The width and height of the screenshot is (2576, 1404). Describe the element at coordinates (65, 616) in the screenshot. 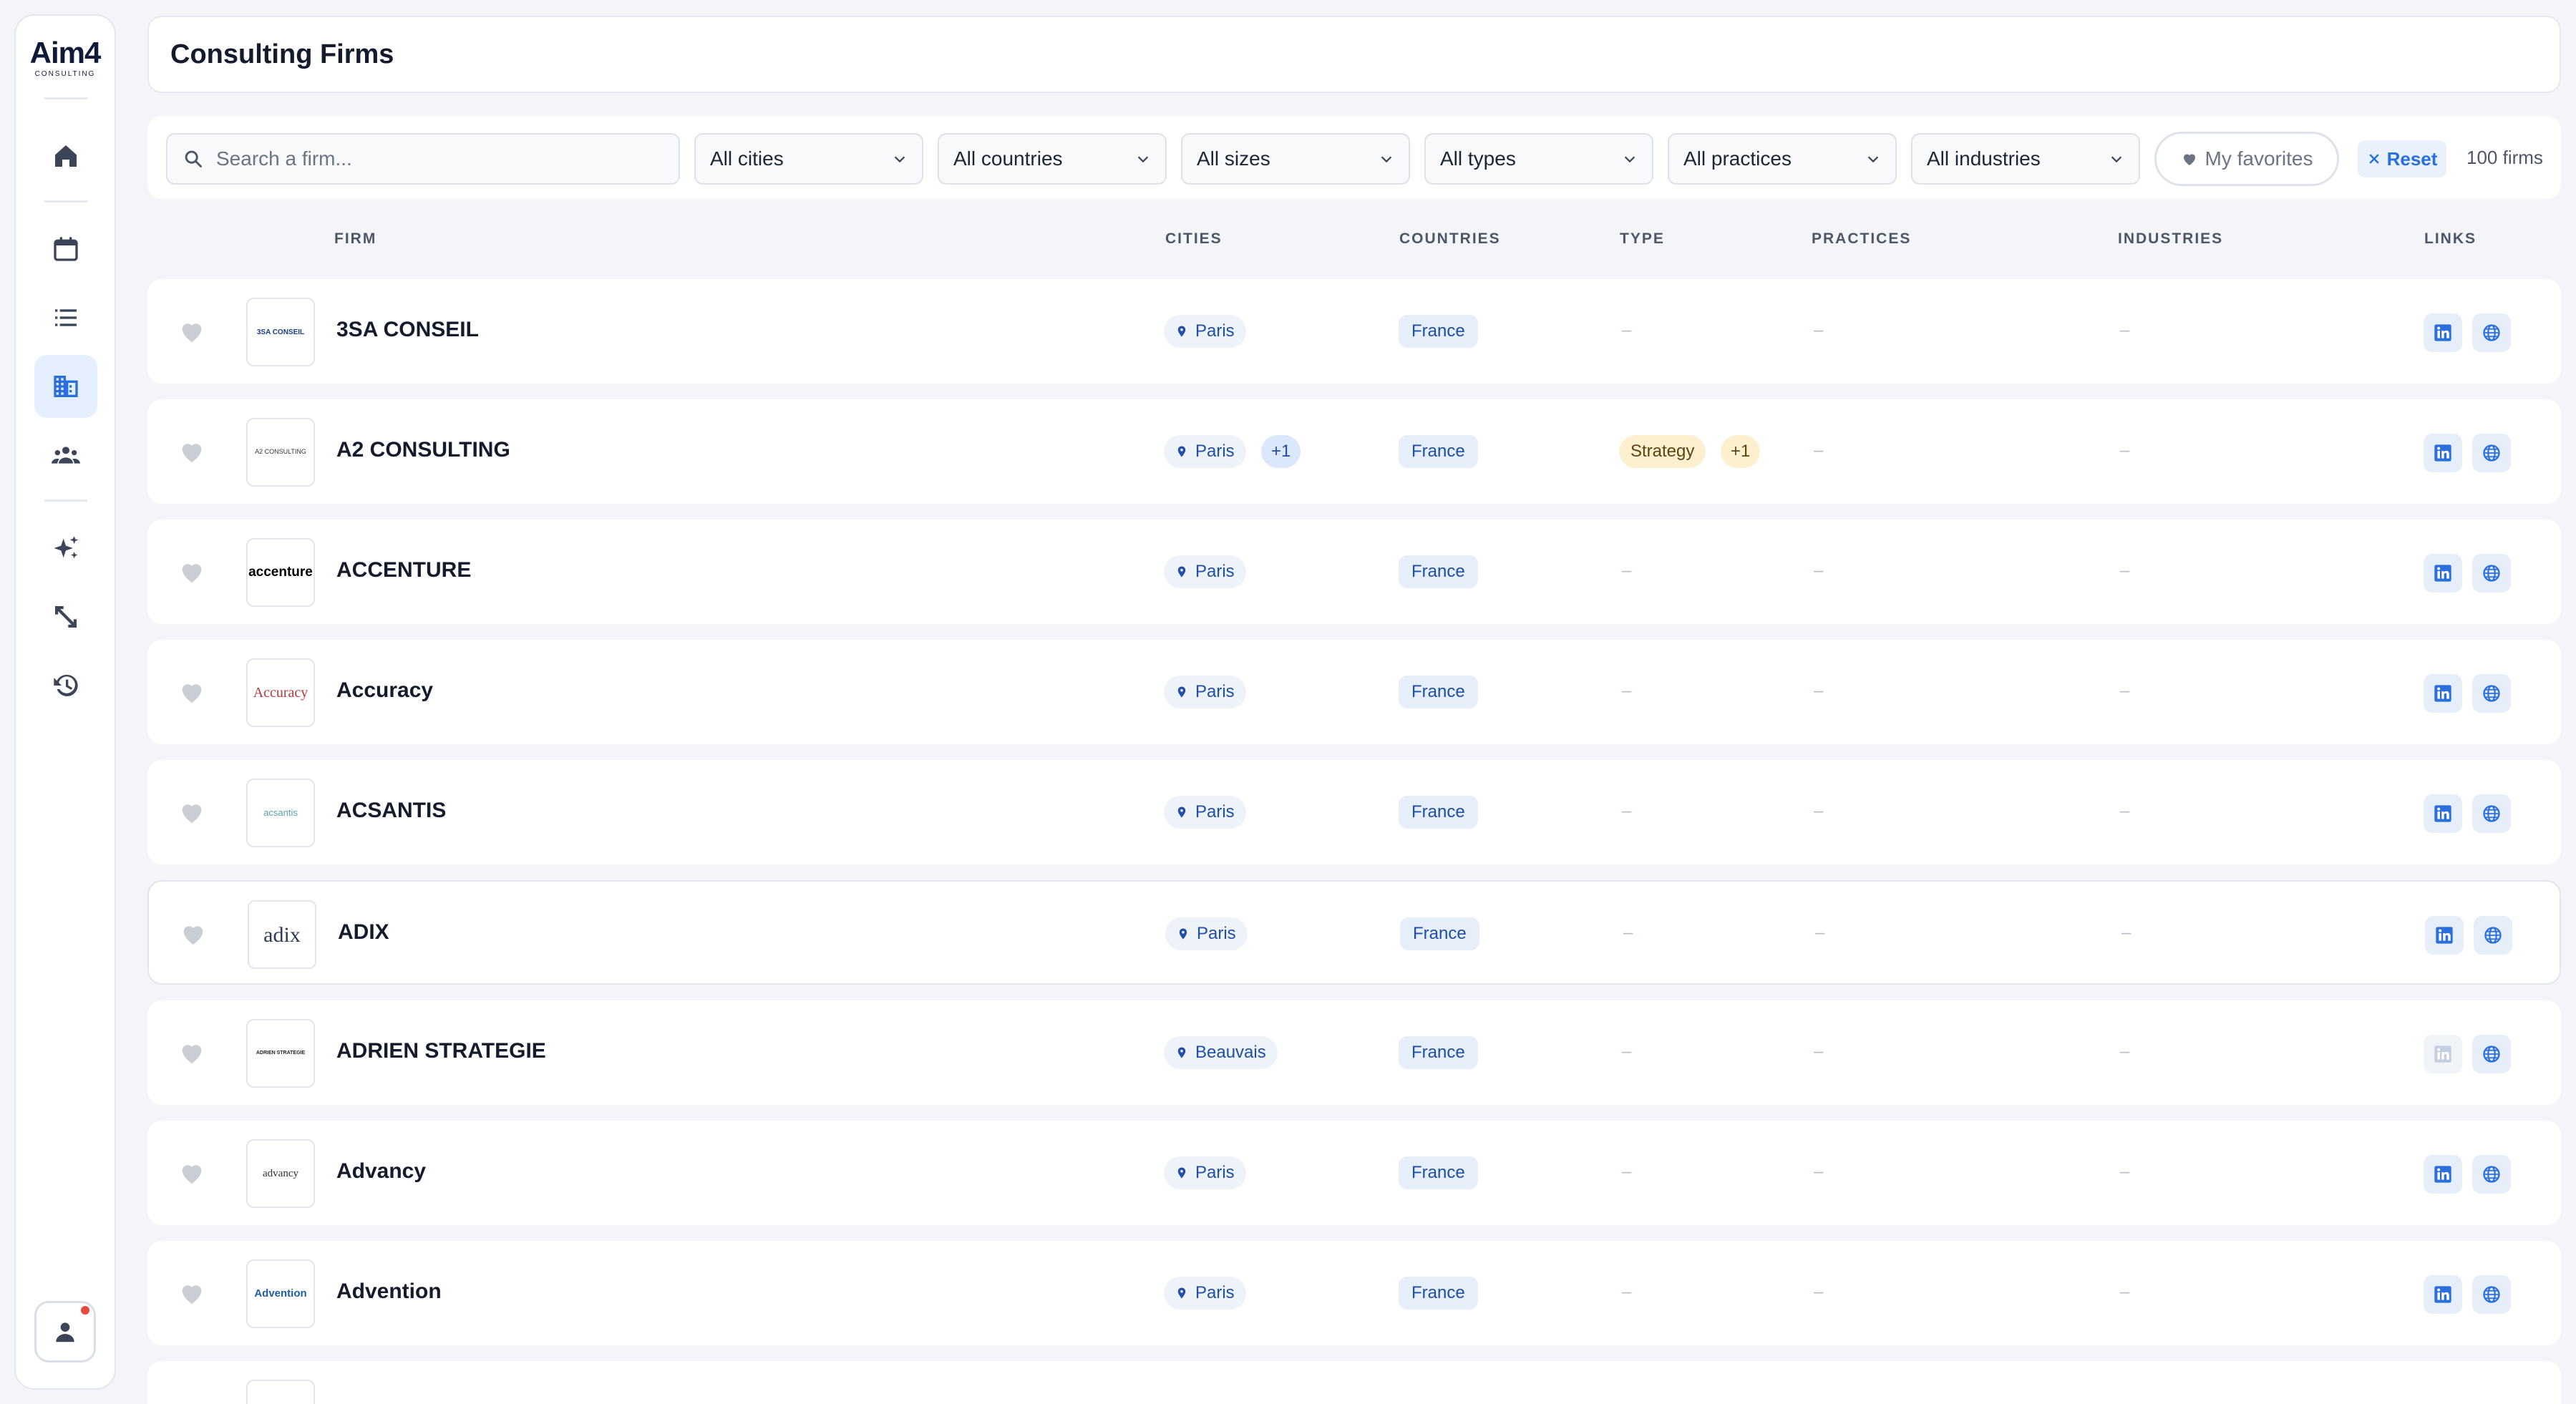

I see `nav-compare` at that location.